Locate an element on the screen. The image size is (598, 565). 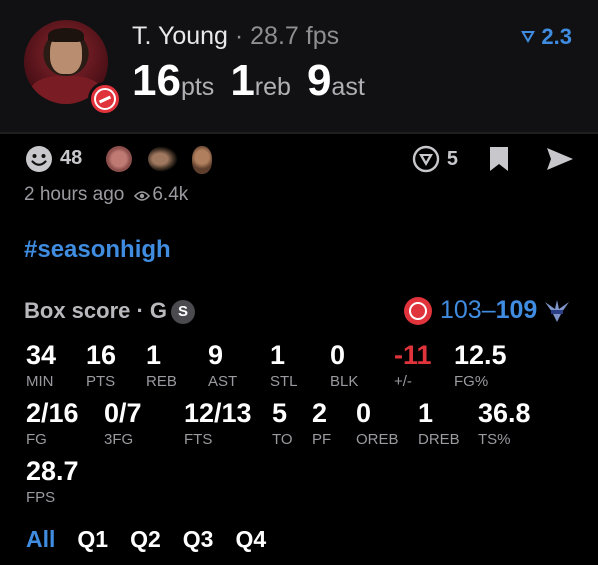
tab-q3: Q3 is located at coordinates (198, 539).